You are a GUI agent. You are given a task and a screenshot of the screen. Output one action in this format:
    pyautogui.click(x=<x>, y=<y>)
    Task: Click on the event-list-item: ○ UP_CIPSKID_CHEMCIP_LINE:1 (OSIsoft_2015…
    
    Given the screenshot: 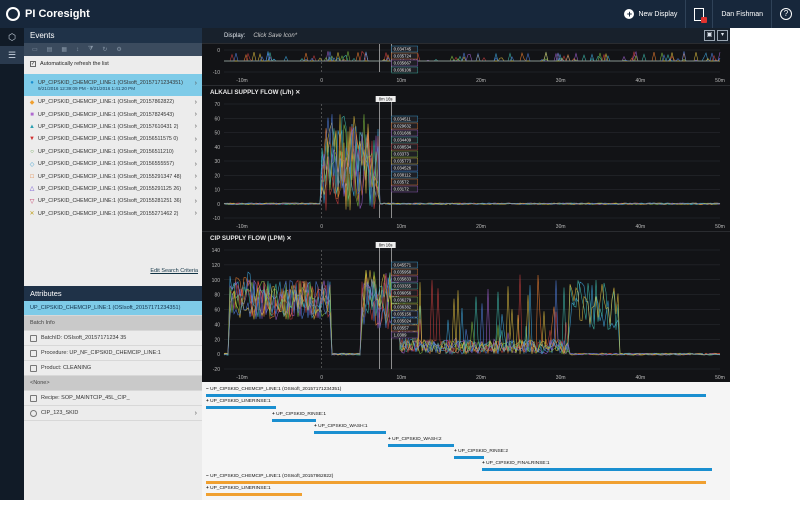 What is the action you would take?
    pyautogui.click(x=113, y=152)
    